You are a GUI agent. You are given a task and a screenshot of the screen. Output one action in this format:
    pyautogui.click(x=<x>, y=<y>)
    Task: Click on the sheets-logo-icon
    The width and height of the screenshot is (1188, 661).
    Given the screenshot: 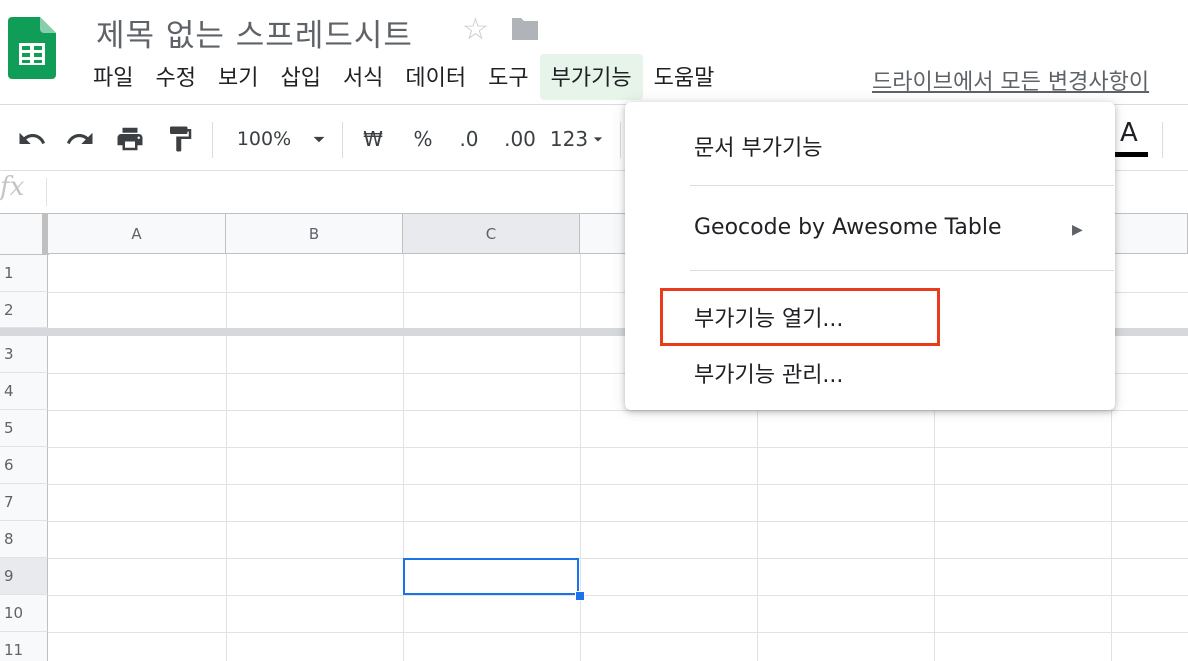 What is the action you would take?
    pyautogui.click(x=32, y=48)
    